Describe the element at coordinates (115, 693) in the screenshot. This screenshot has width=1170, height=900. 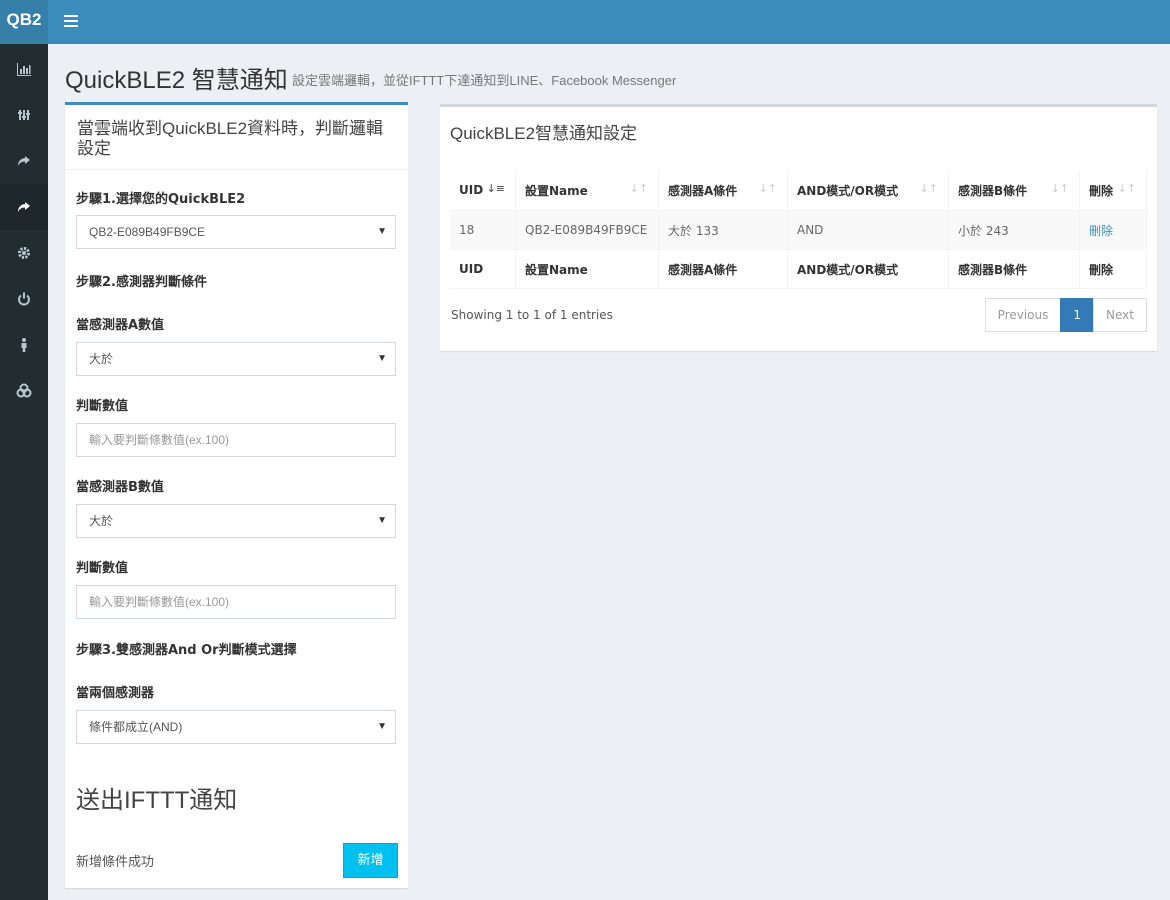
I see `mode-label: 當兩個感測器` at that location.